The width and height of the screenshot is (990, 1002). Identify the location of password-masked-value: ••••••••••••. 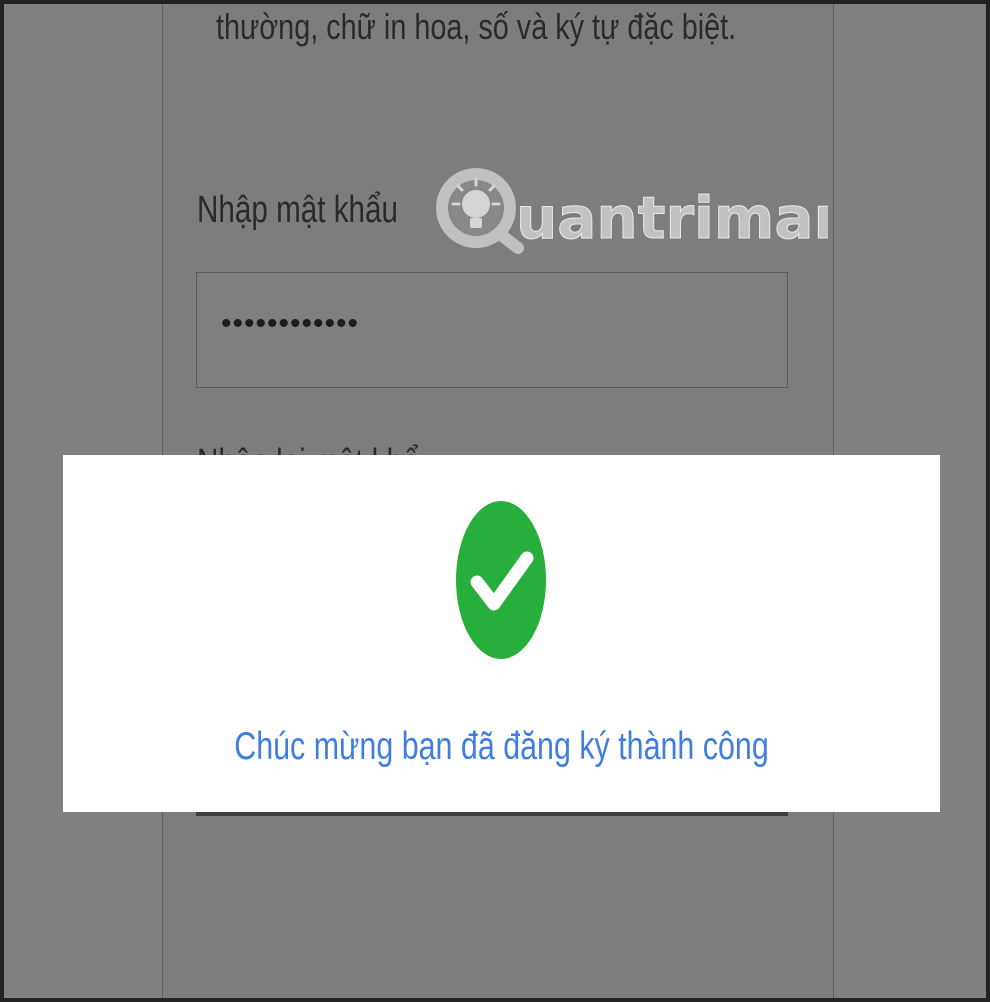
(290, 323).